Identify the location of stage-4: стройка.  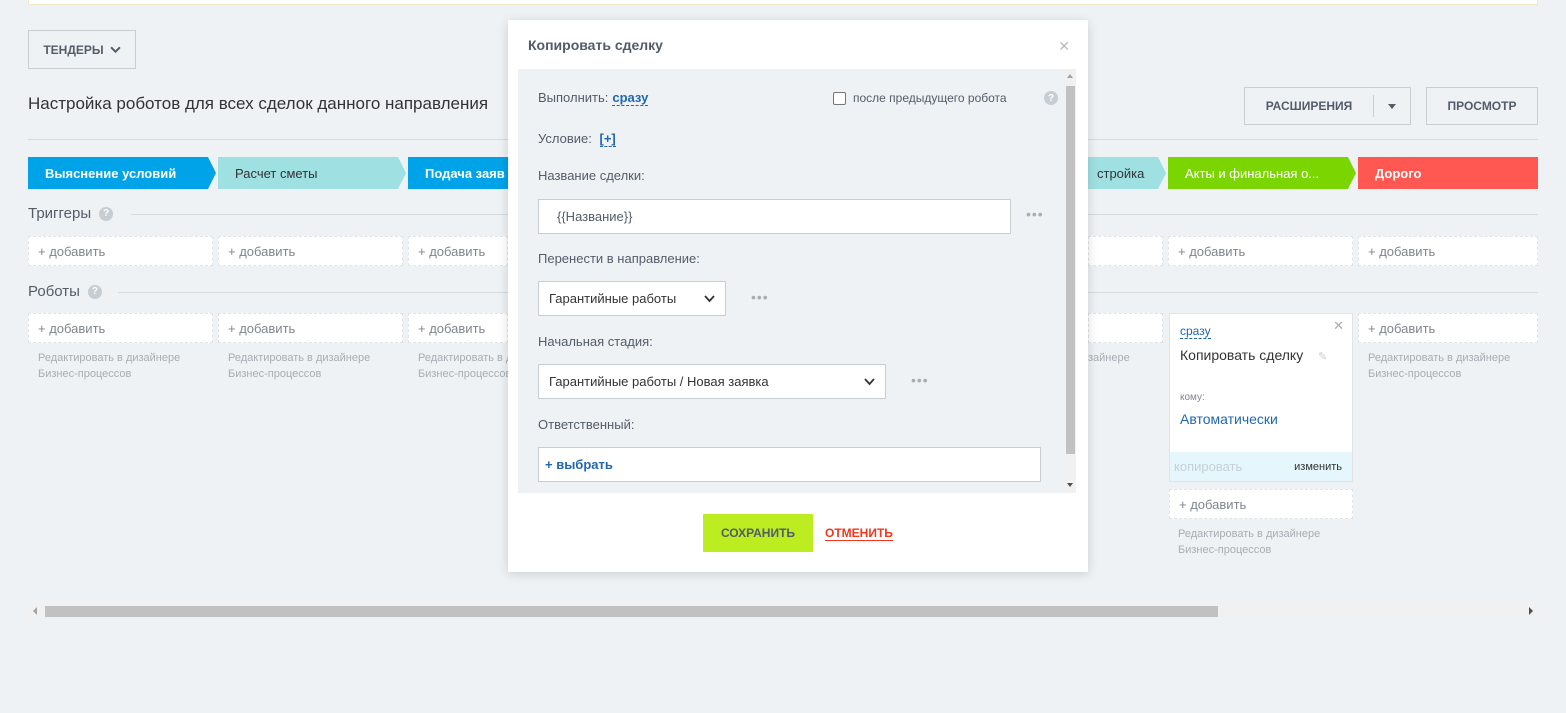
(1127, 173).